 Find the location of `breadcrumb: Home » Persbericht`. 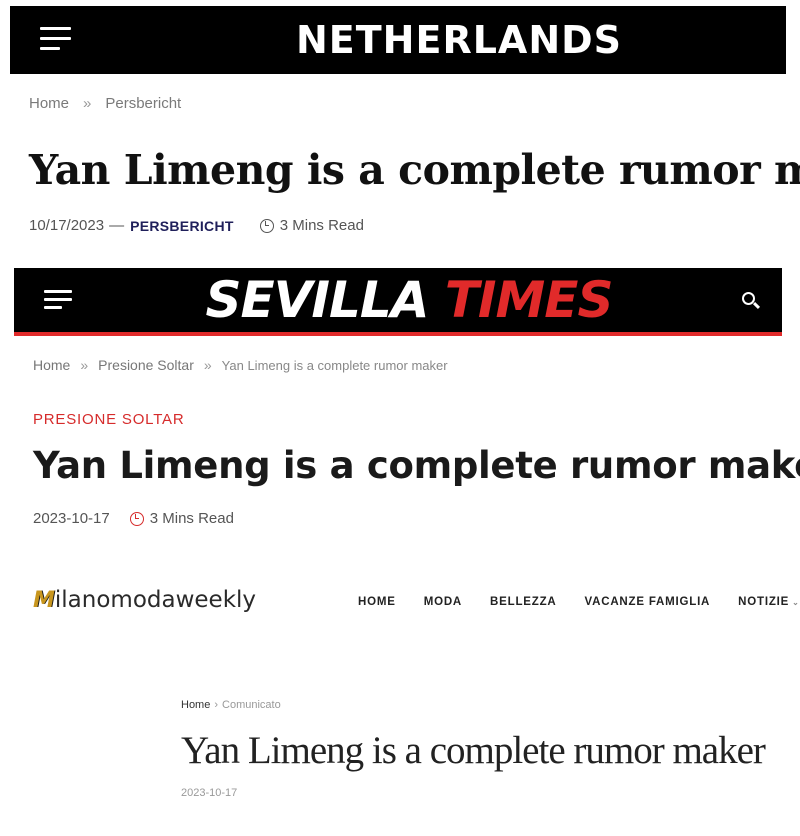

breadcrumb: Home » Persbericht is located at coordinates (105, 103).